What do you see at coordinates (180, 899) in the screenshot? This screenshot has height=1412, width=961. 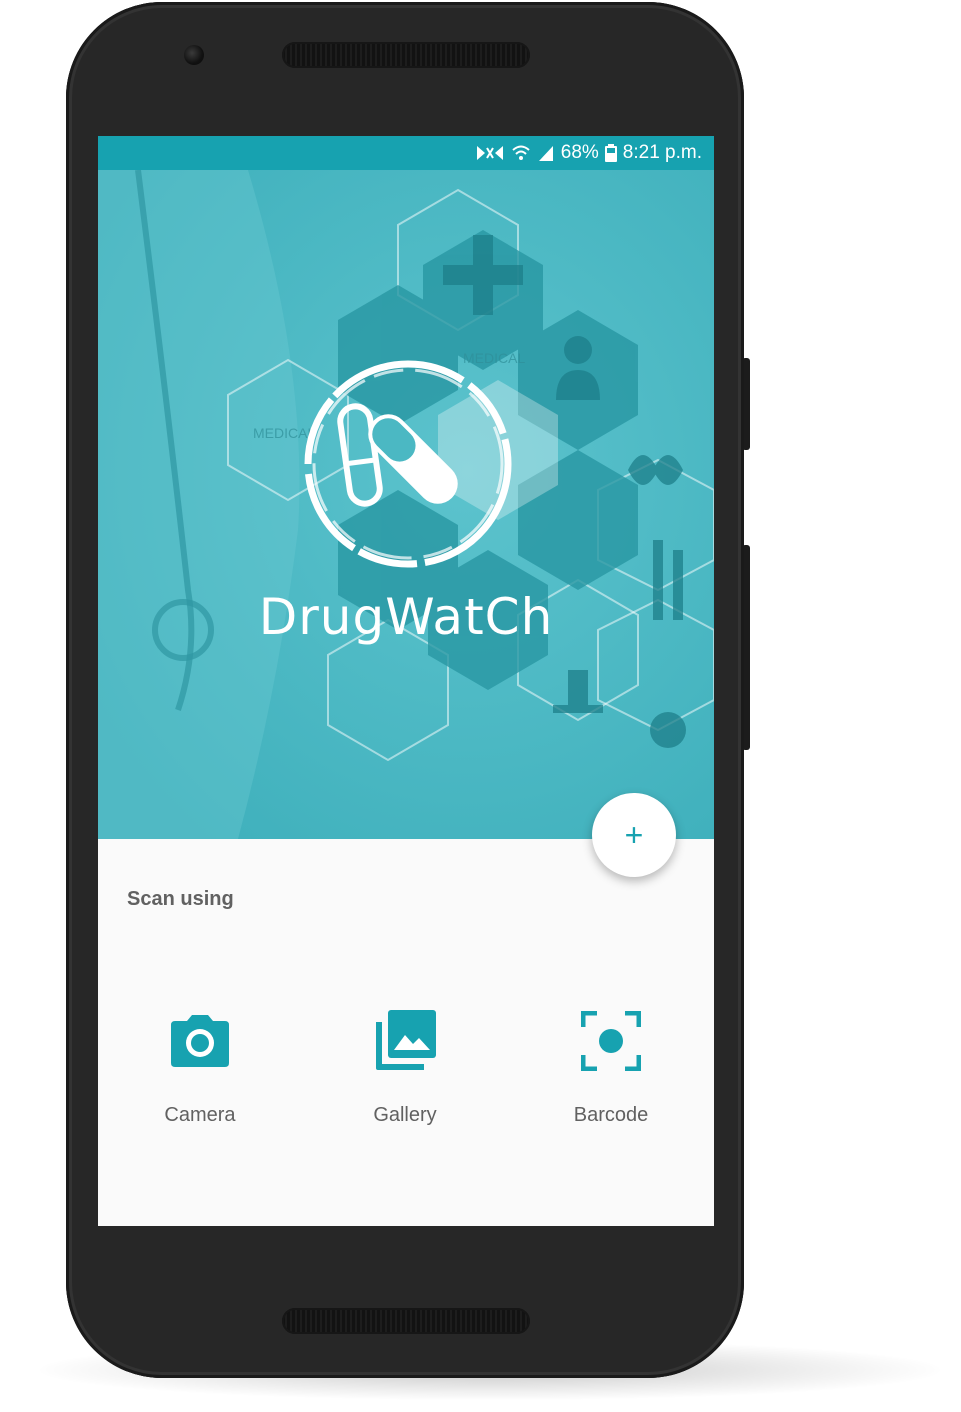 I see `scan-section-title: Scan using` at bounding box center [180, 899].